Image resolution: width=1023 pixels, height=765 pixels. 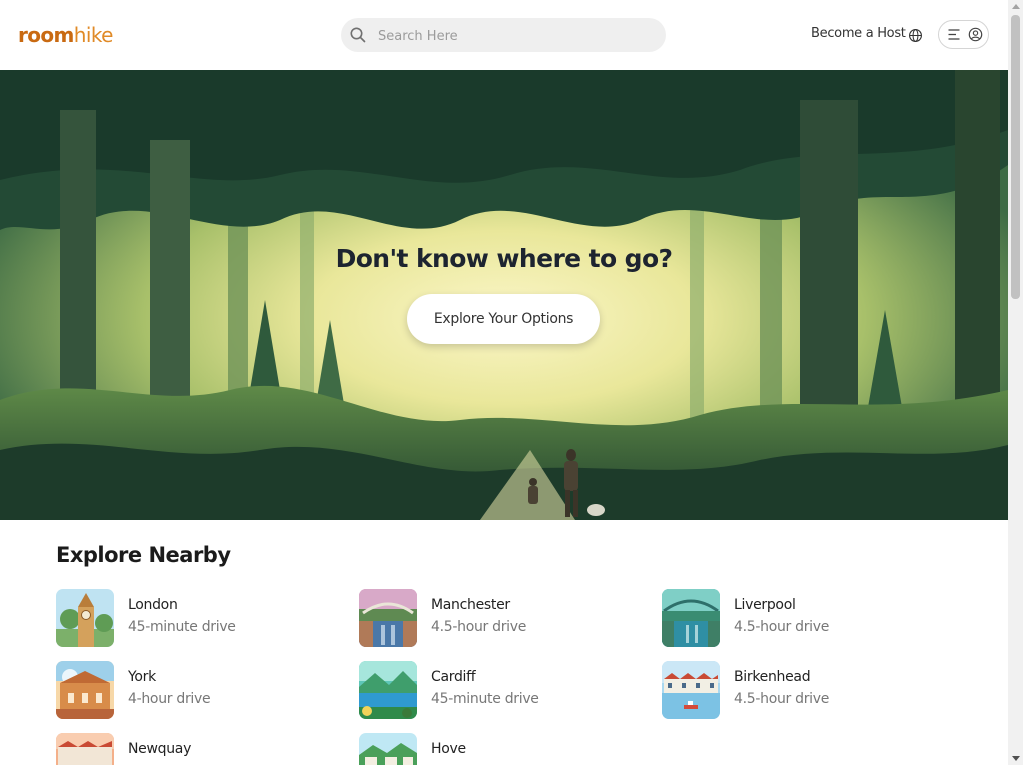 What do you see at coordinates (1015, 157) in the screenshot?
I see `scrollbar-thumb` at bounding box center [1015, 157].